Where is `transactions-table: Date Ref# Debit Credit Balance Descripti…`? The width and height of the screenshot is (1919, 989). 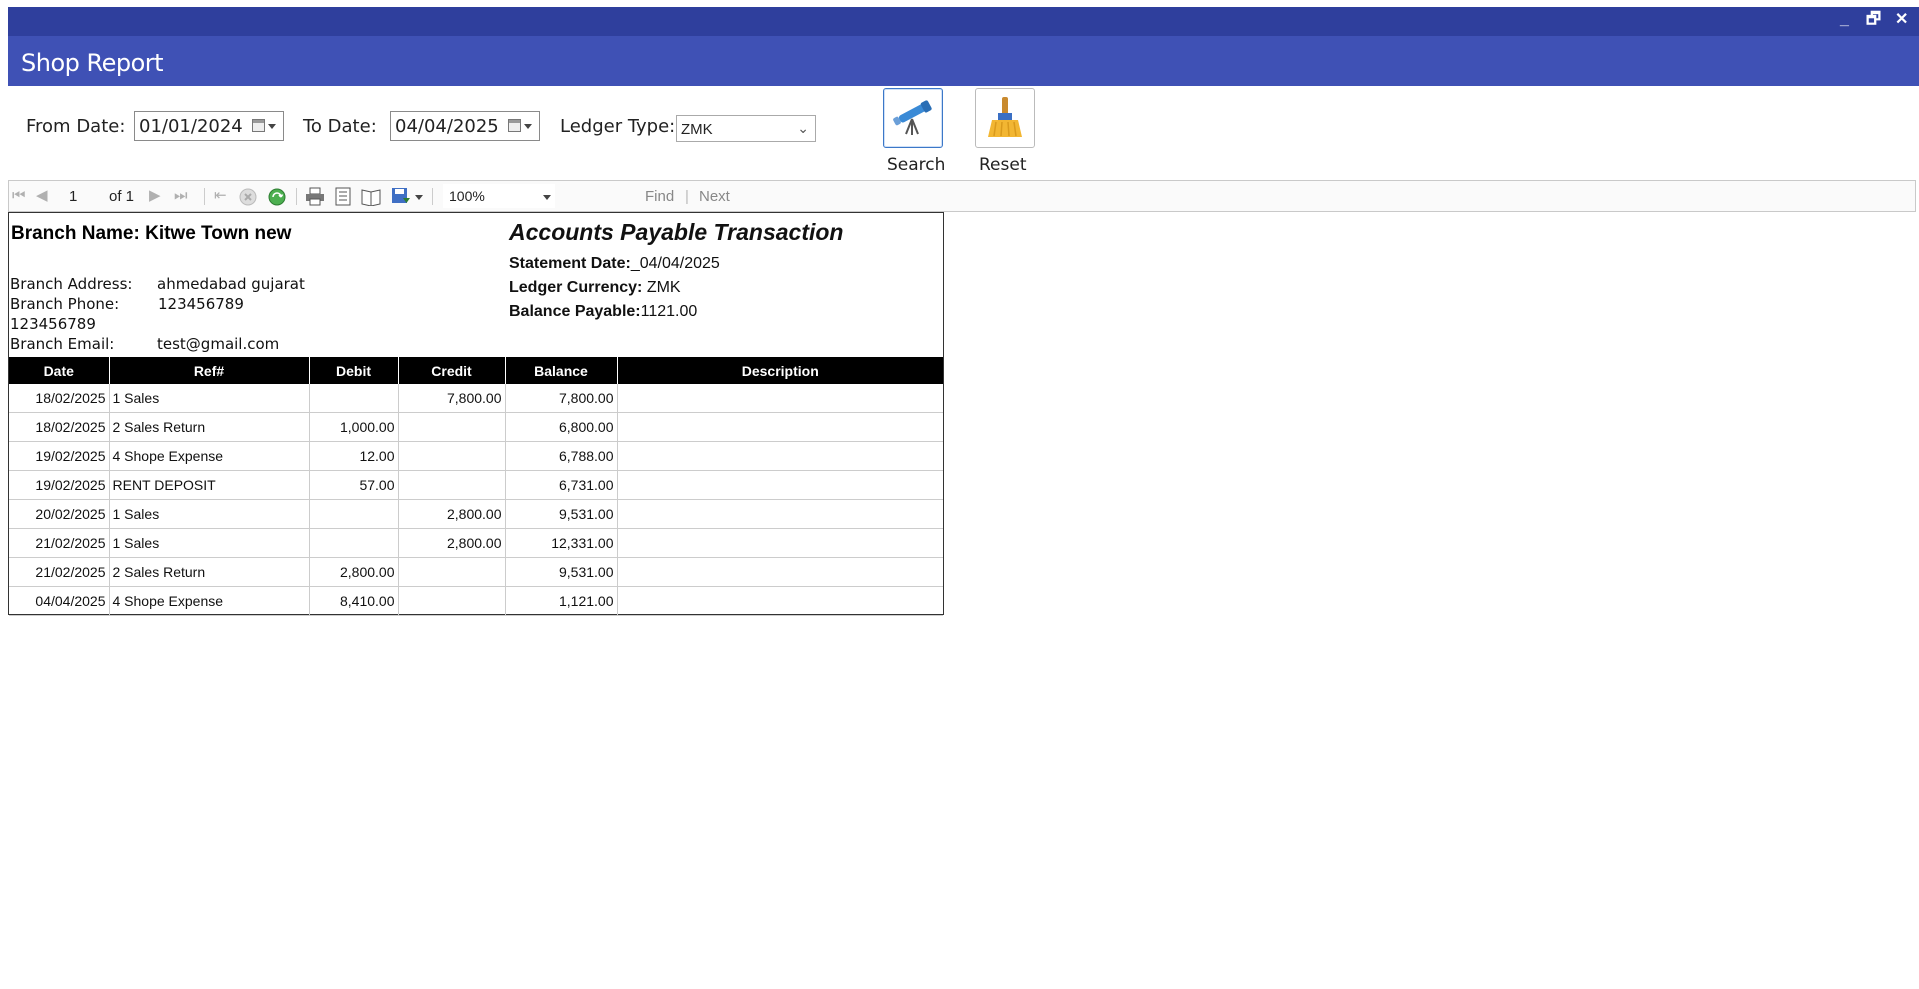 transactions-table: Date Ref# Debit Credit Balance Descripti… is located at coordinates (476, 486).